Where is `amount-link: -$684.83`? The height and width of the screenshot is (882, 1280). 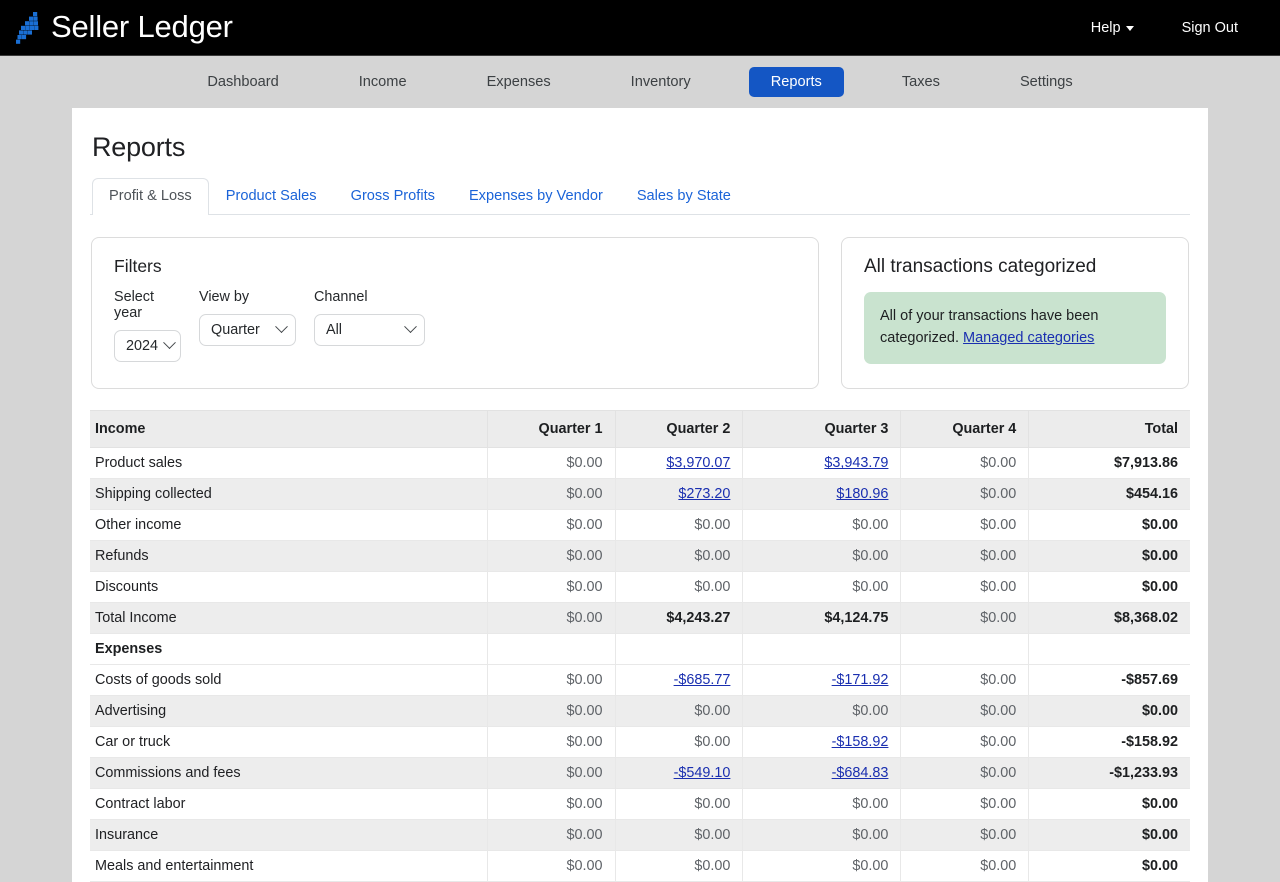 amount-link: -$684.83 is located at coordinates (860, 773).